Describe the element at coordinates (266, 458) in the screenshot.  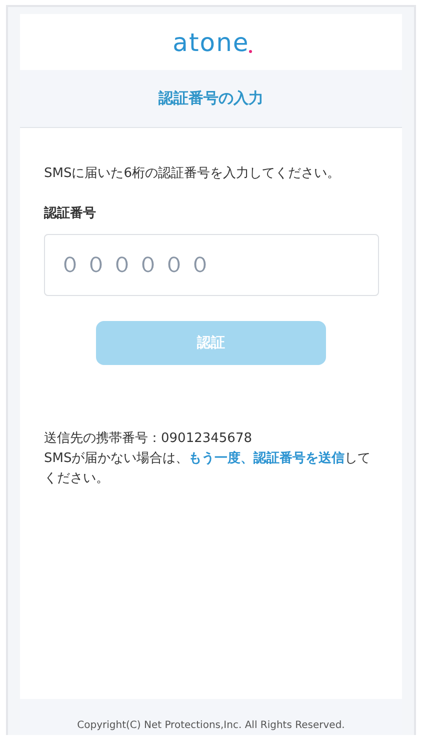
I see `resend-link: もう一度、認証番号を送信` at that location.